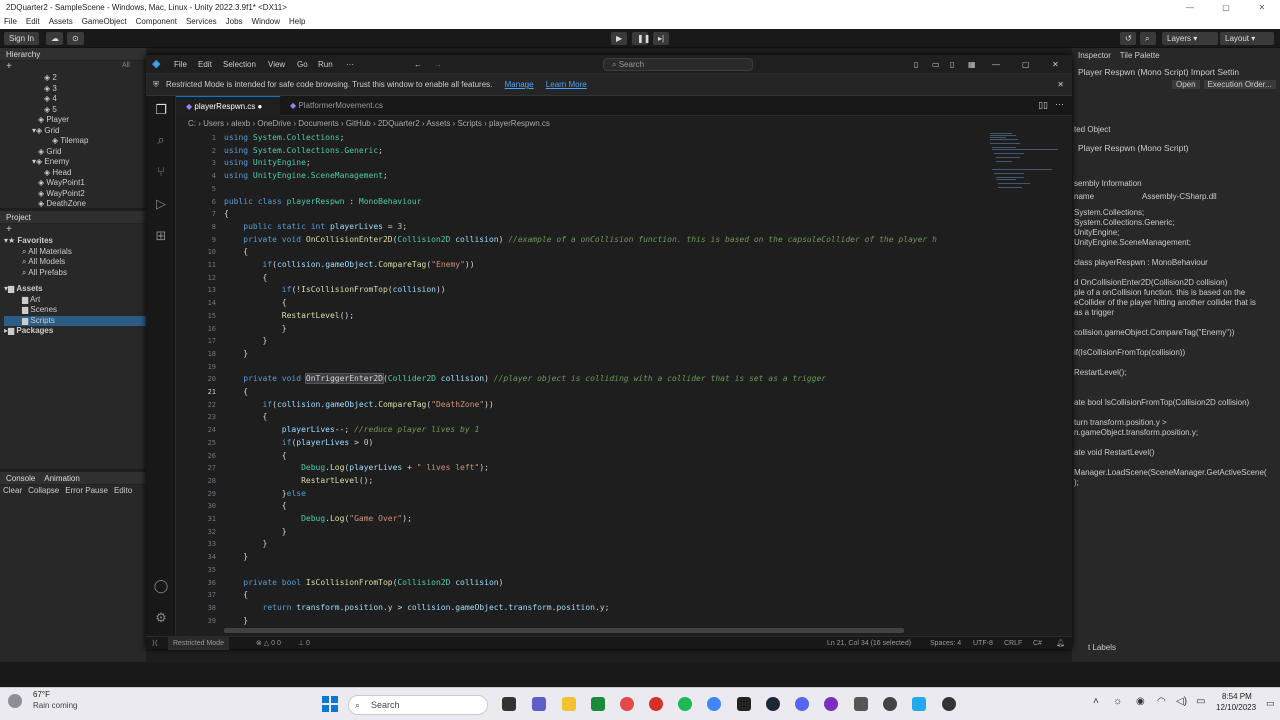 This screenshot has width=1280, height=720. What do you see at coordinates (519, 84) in the screenshot?
I see `manage-link: Manage` at bounding box center [519, 84].